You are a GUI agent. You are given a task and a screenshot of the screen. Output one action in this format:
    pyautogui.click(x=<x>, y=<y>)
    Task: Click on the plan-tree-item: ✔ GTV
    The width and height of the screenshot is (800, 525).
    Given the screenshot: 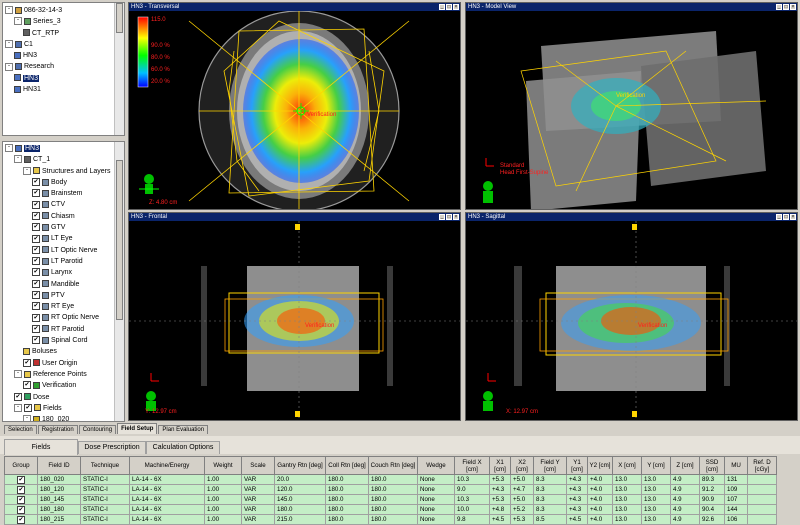 What is the action you would take?
    pyautogui.click(x=64, y=227)
    